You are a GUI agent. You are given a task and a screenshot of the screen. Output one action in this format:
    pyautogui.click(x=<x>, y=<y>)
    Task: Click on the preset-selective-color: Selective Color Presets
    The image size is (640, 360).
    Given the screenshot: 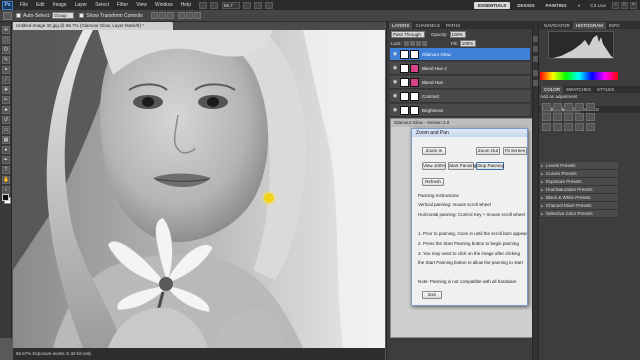 What is the action you would take?
    pyautogui.click(x=579, y=214)
    